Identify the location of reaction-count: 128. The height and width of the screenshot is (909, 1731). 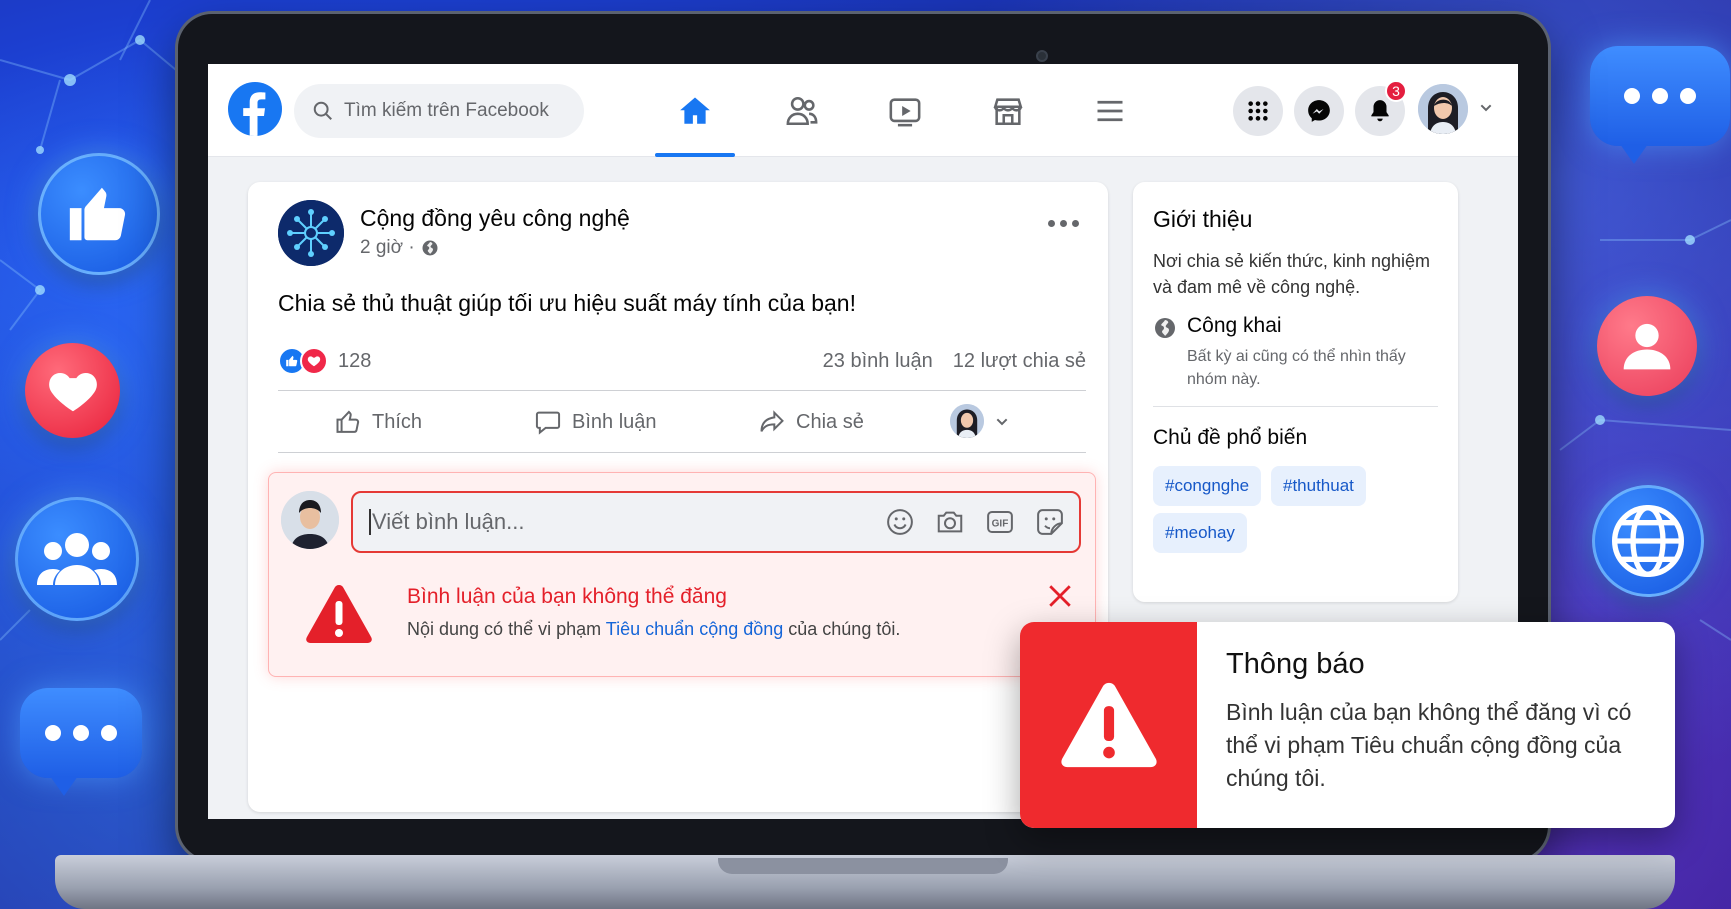
(354, 361).